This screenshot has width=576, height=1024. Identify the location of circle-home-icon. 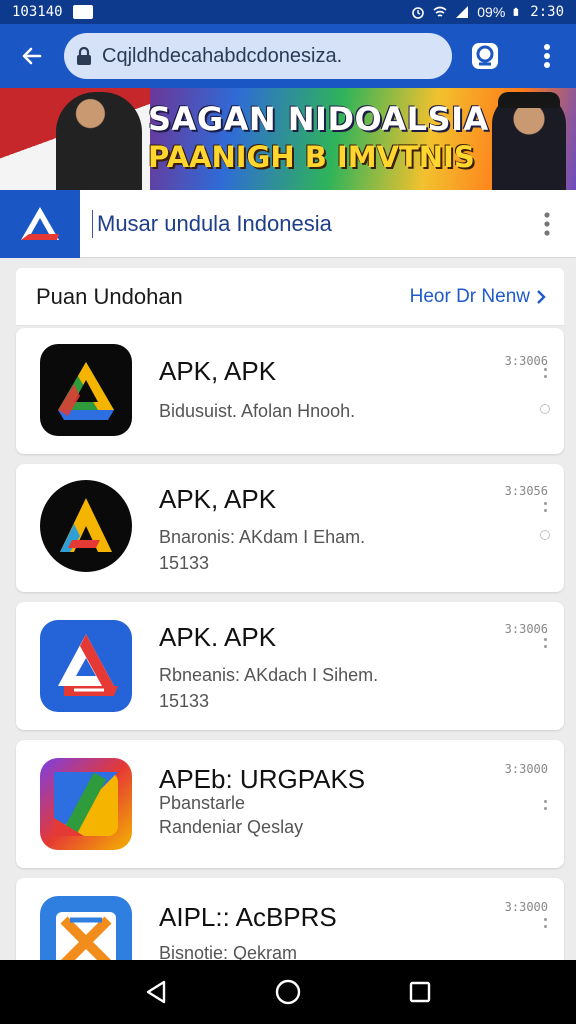
(288, 992).